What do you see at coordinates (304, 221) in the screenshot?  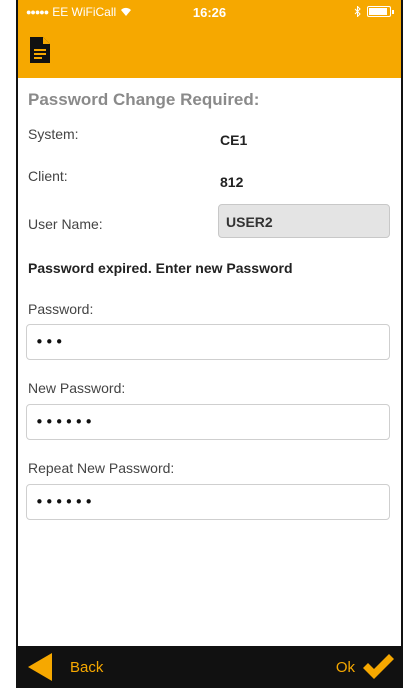 I see `username-field: USER2` at bounding box center [304, 221].